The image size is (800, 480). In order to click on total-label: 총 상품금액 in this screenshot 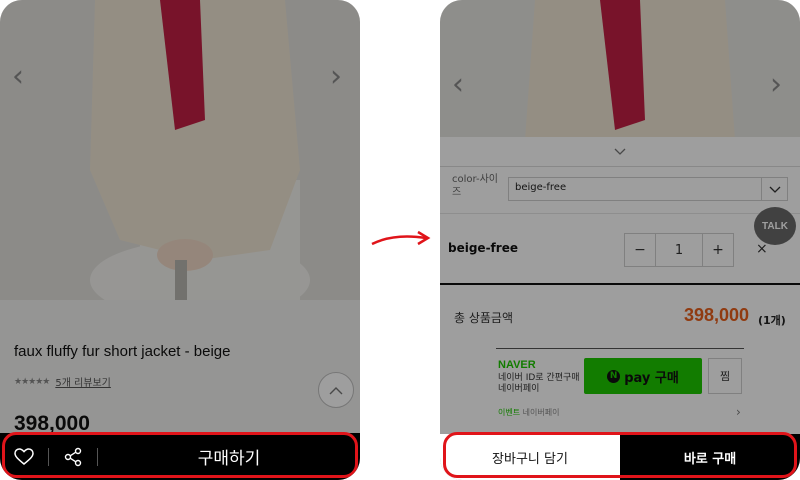, I will do `click(484, 318)`.